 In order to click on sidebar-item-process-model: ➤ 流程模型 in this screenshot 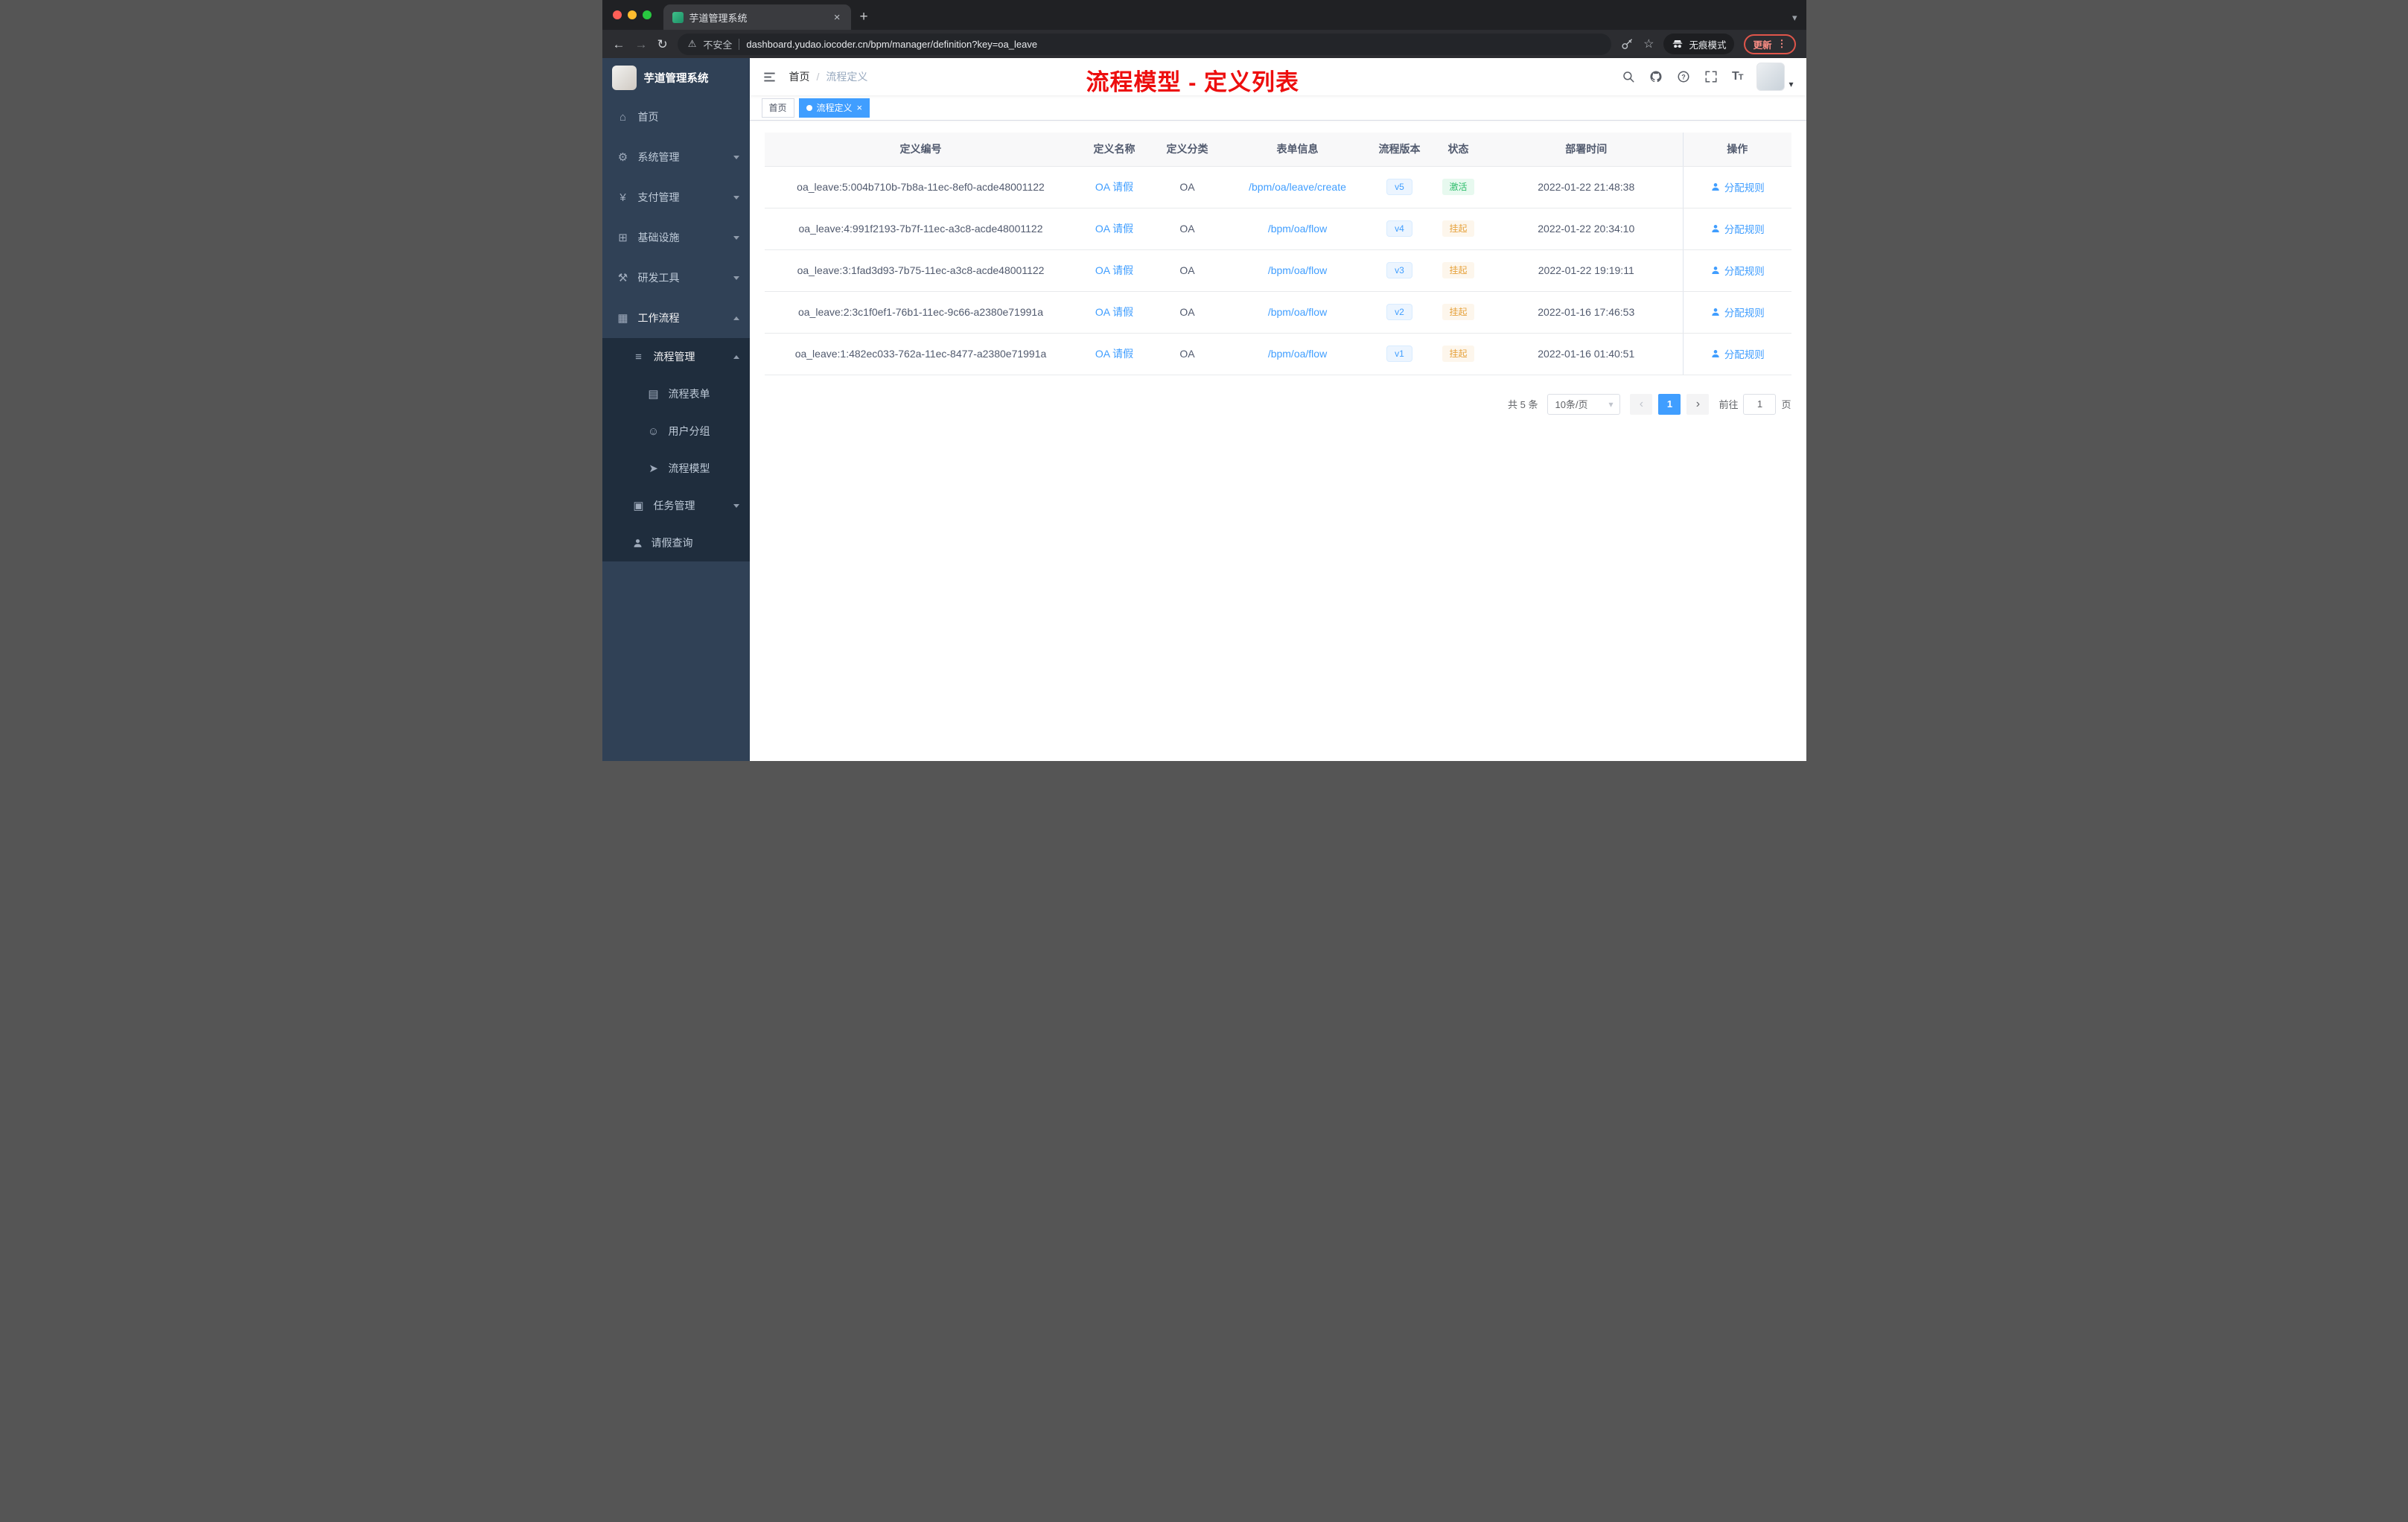, I will do `click(676, 468)`.